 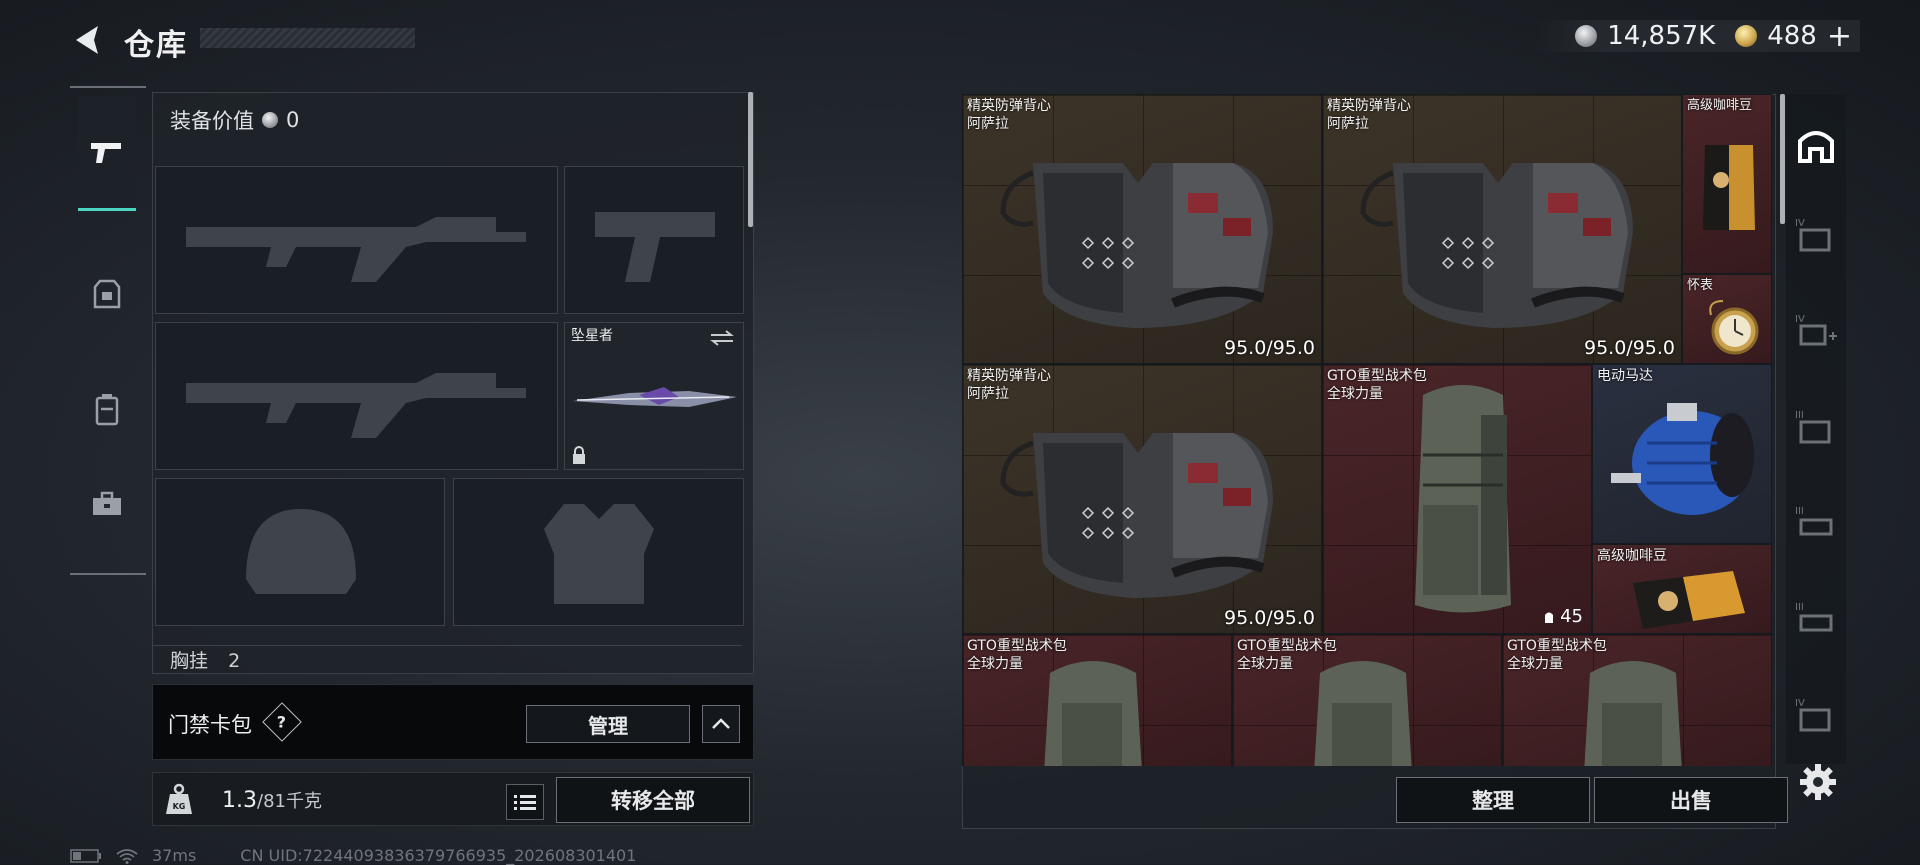 I want to click on tab-weapons, so click(x=107, y=153).